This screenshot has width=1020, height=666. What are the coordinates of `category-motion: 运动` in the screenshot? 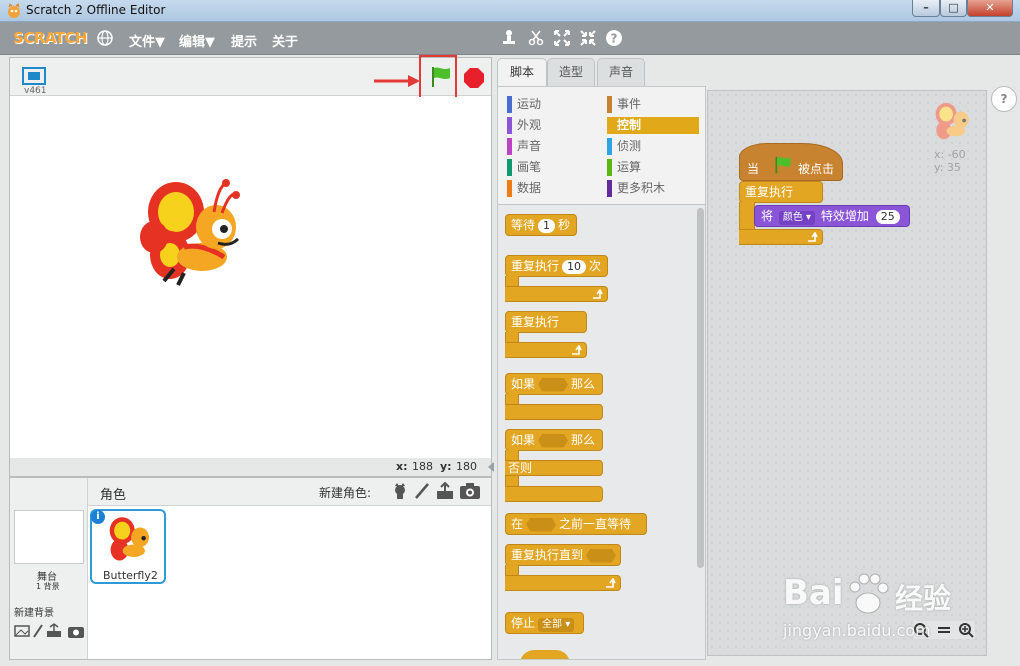 It's located at (553, 104).